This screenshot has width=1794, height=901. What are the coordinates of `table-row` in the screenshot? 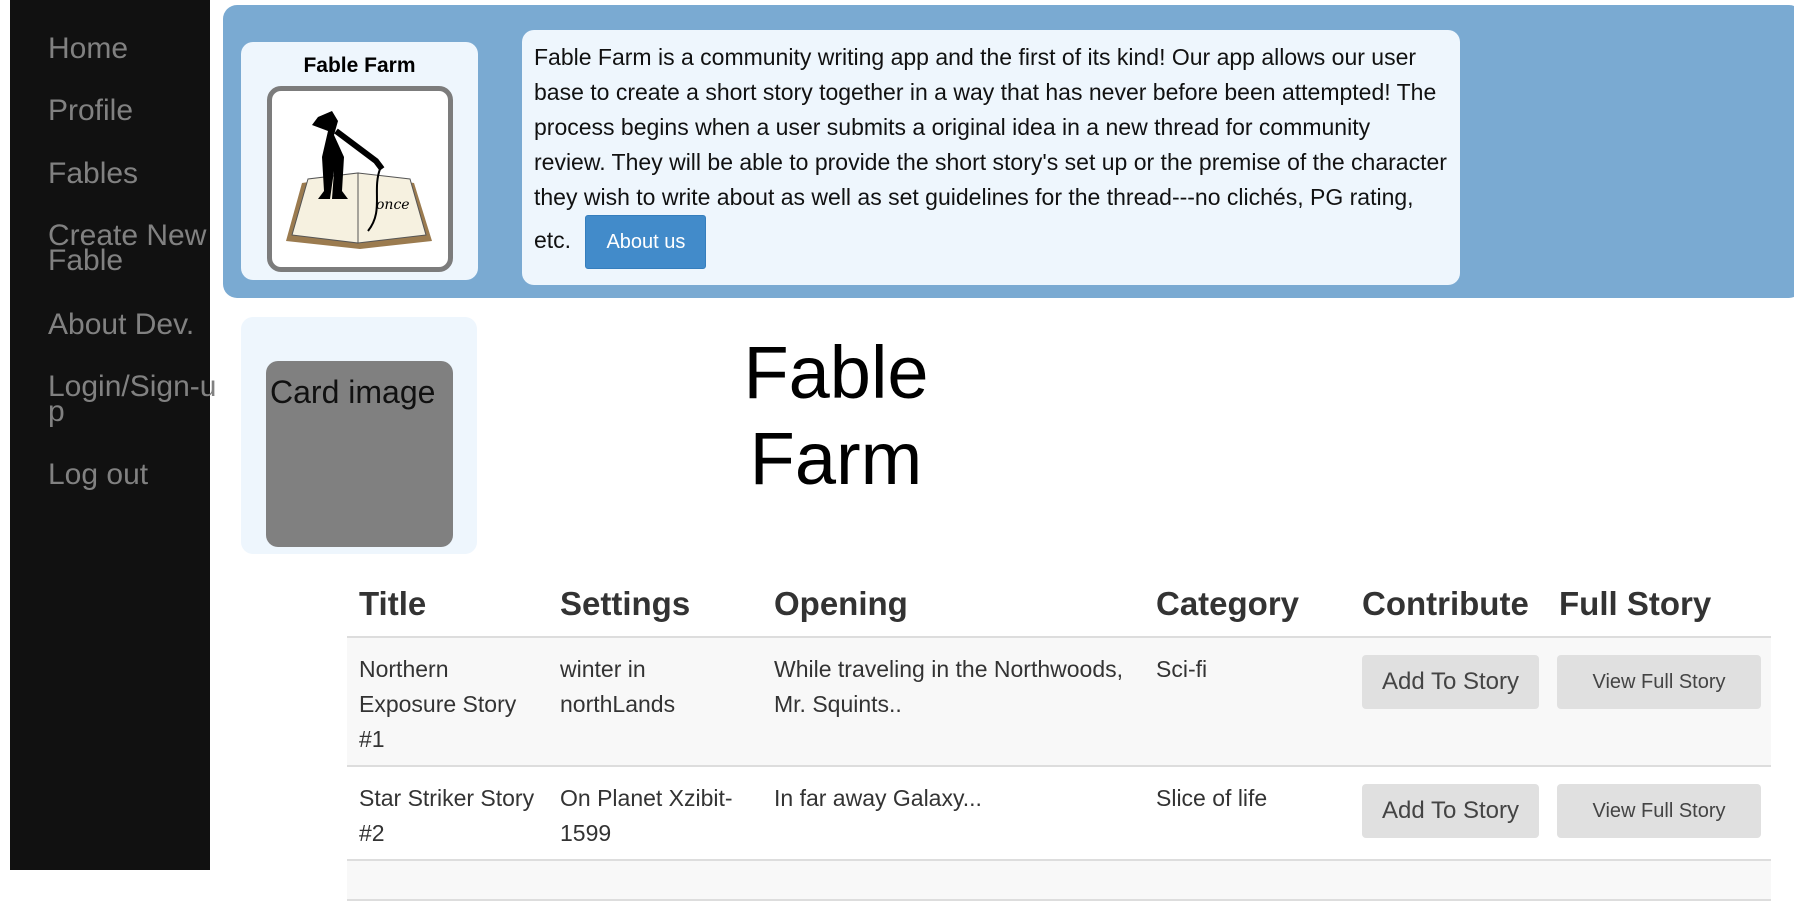 It's located at (1059, 880).